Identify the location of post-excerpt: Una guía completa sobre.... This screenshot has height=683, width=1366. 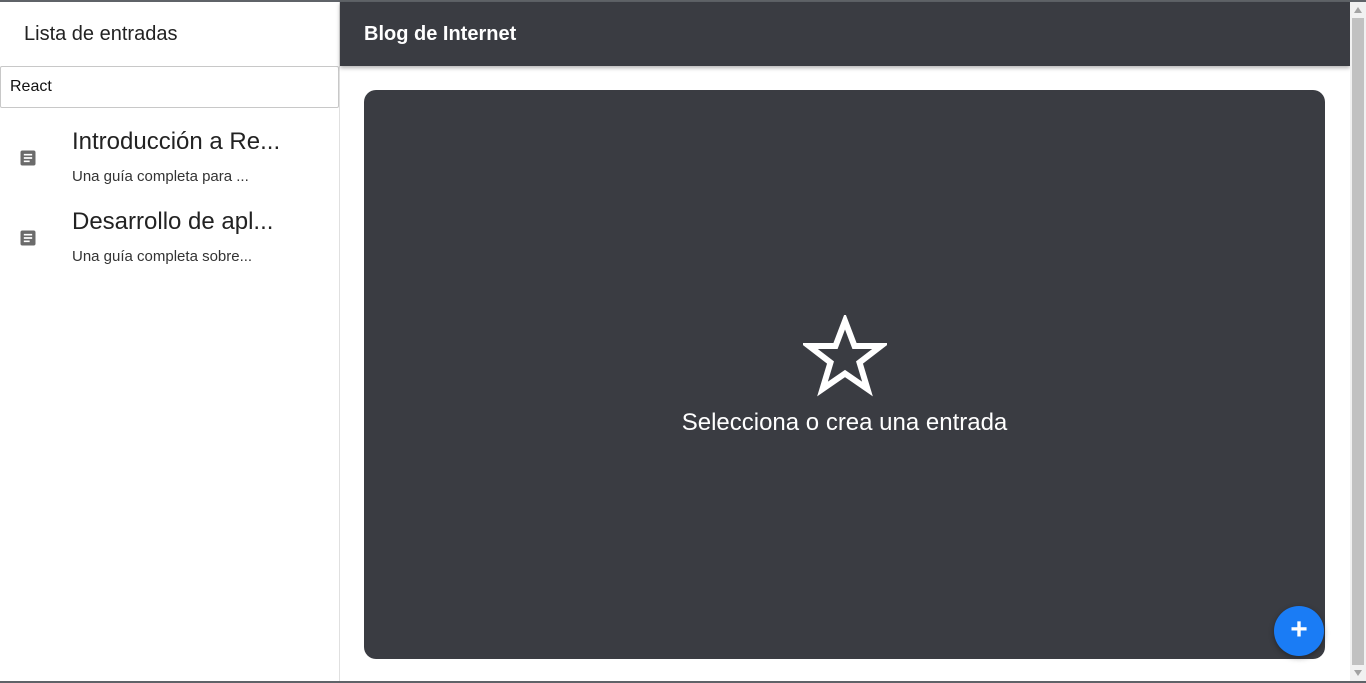
(162, 256).